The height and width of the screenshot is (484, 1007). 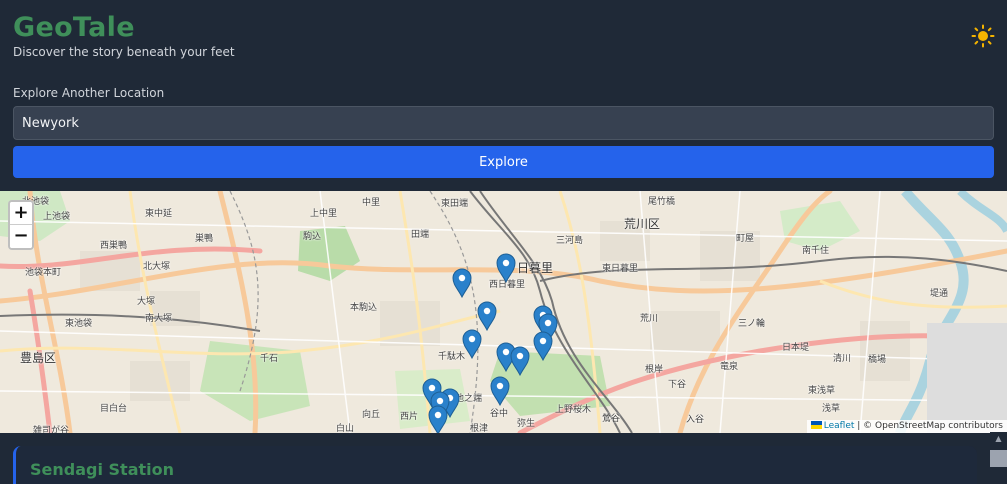 I want to click on map-label: 橋場, so click(x=877, y=360).